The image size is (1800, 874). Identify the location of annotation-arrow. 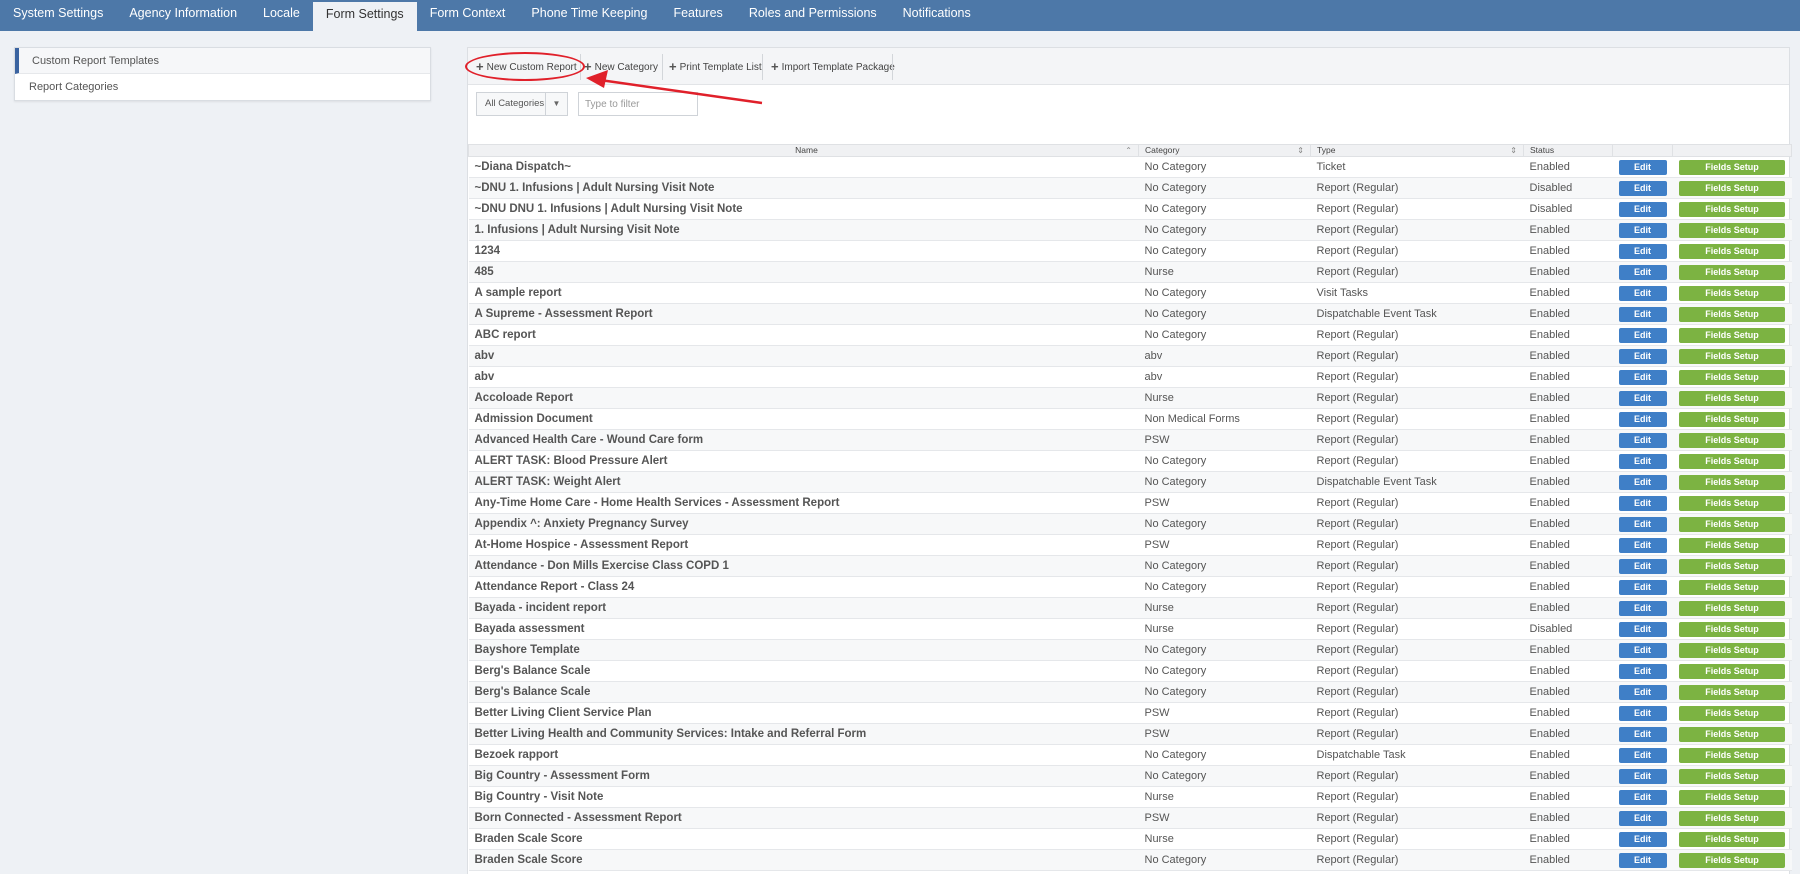
(674, 87).